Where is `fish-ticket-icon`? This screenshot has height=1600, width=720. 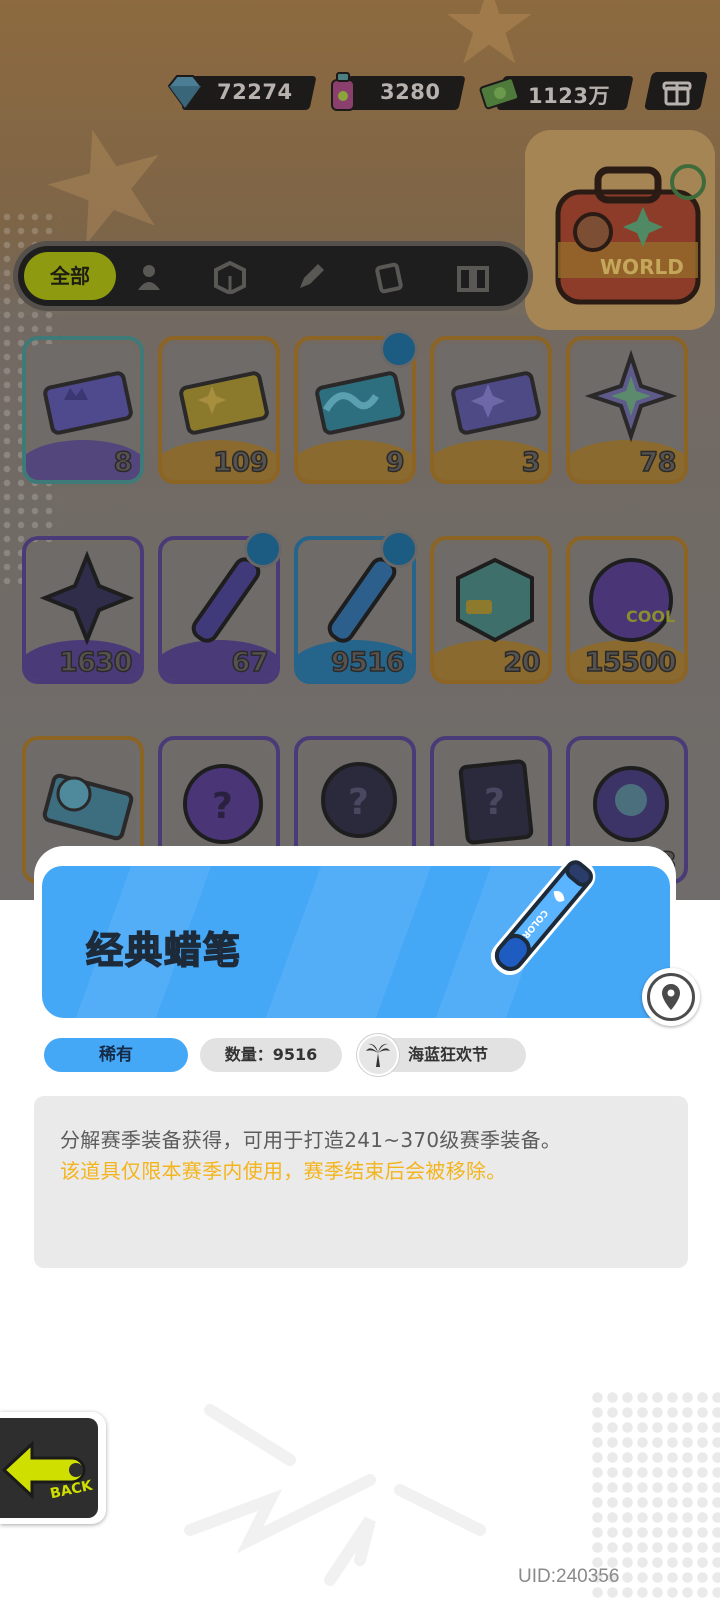 fish-ticket-icon is located at coordinates (88, 807).